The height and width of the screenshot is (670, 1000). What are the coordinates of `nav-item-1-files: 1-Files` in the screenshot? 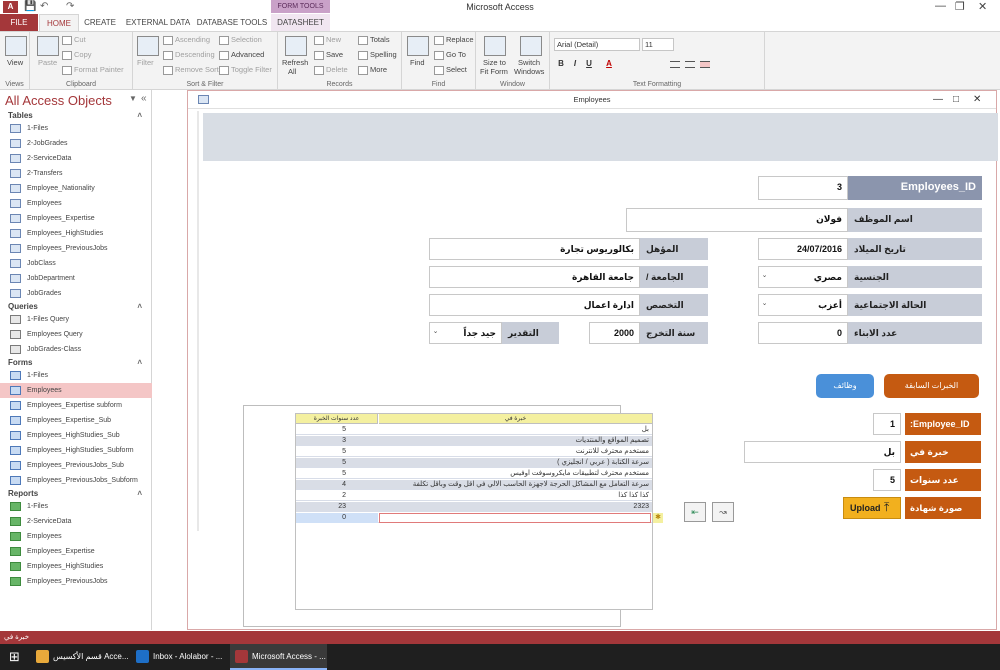 It's located at (76, 375).